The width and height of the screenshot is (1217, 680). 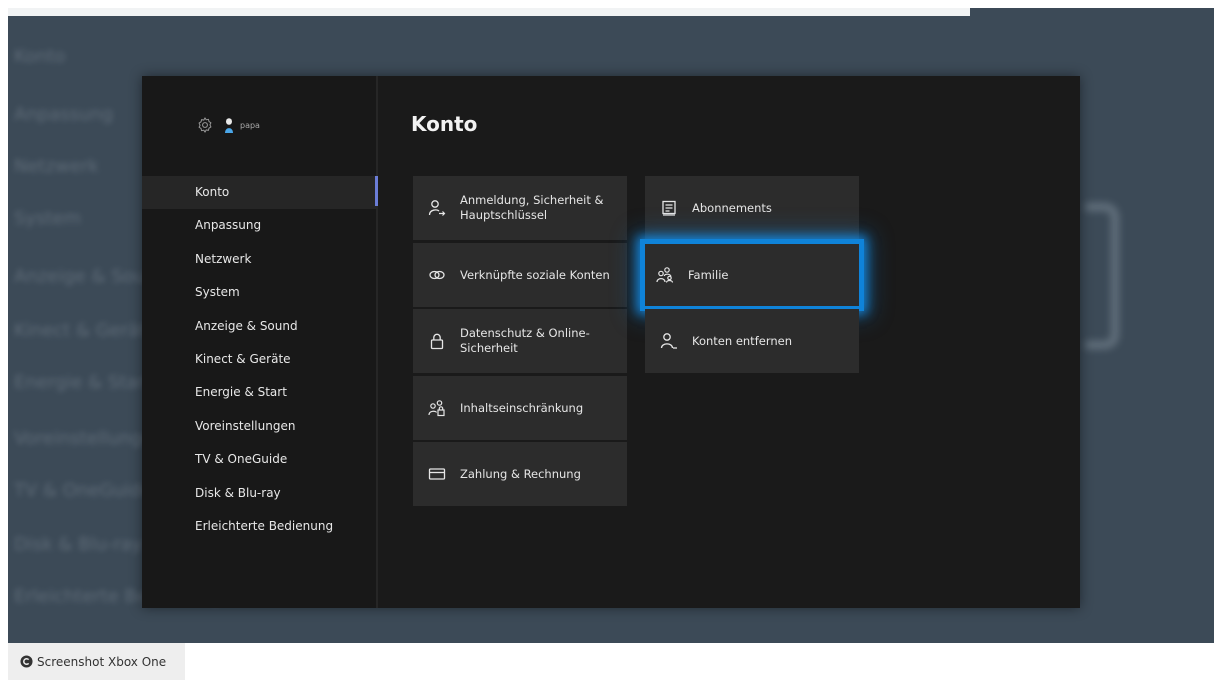 What do you see at coordinates (260, 392) in the screenshot?
I see `sidebar-item-energie-start: Energie & Start` at bounding box center [260, 392].